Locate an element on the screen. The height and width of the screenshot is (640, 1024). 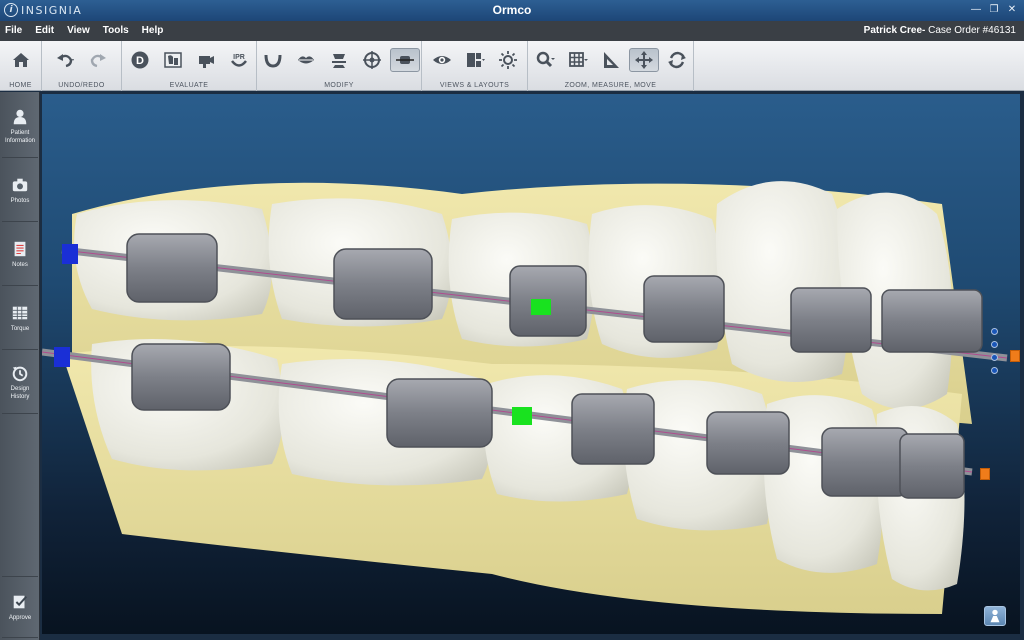
arch-tool-button is located at coordinates (273, 60).